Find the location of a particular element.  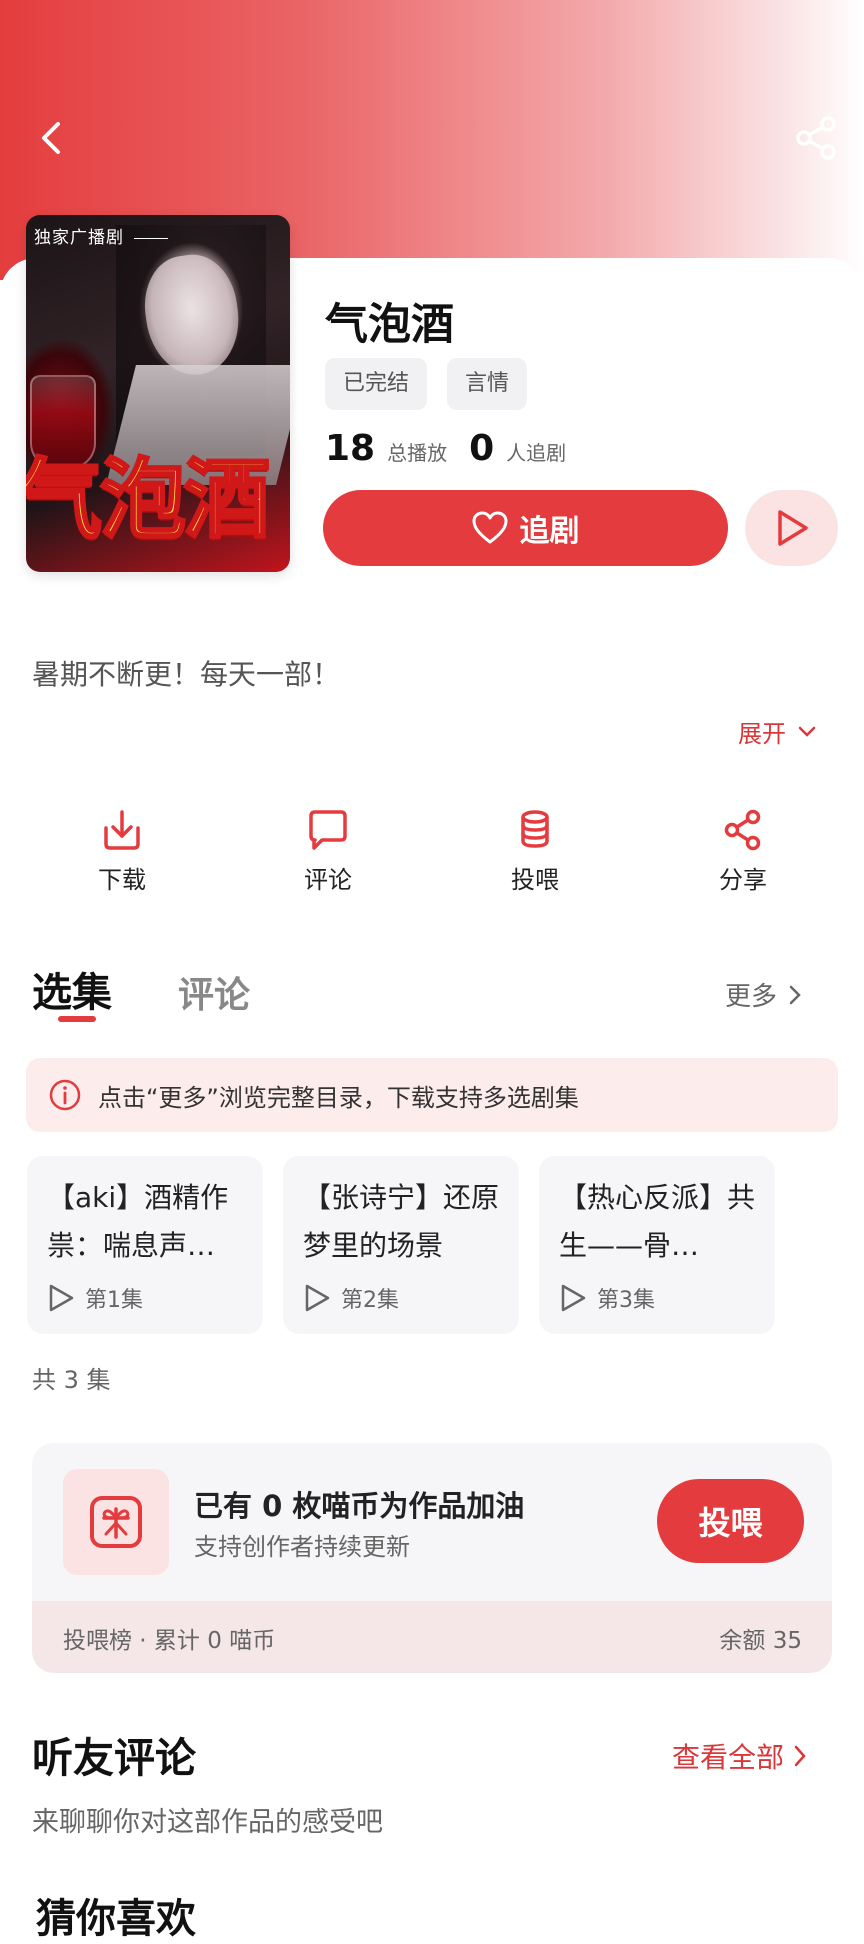

episode-count: 共 3 集 is located at coordinates (71, 1380).